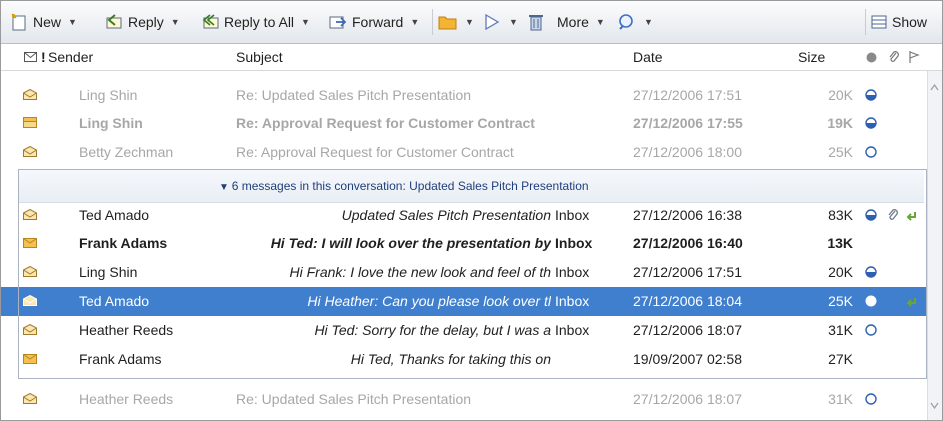 The image size is (943, 421). What do you see at coordinates (18, 22) in the screenshot?
I see `new-message-icon` at bounding box center [18, 22].